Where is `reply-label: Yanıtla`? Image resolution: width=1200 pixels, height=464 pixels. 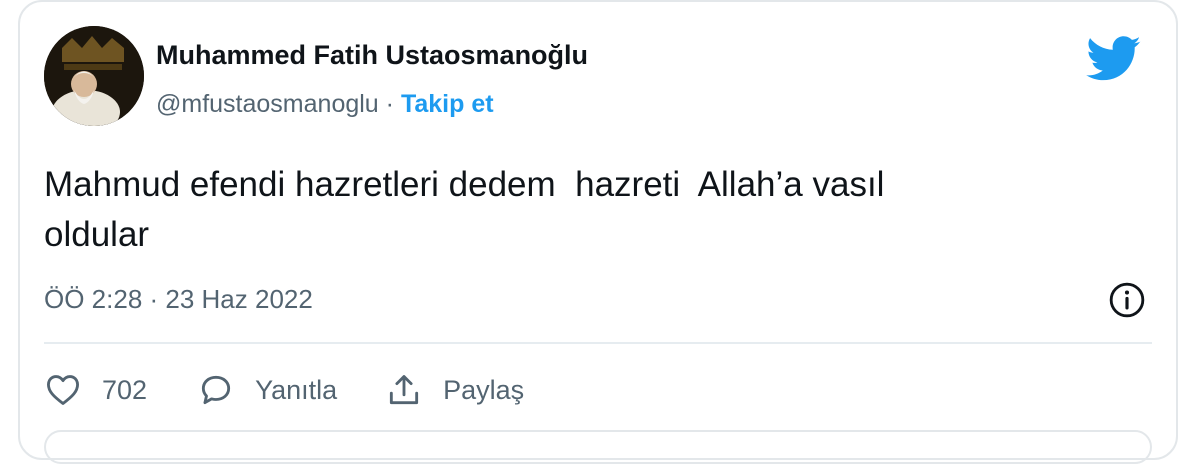 reply-label: Yanıtla is located at coordinates (296, 389).